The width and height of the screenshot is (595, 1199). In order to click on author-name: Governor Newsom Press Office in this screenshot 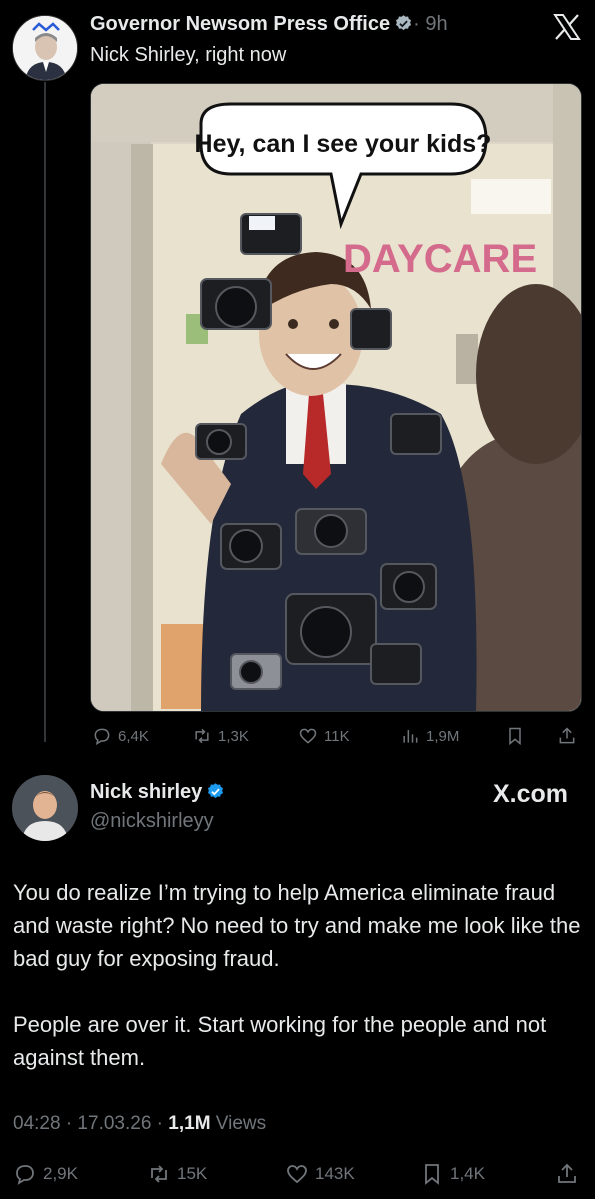, I will do `click(240, 24)`.